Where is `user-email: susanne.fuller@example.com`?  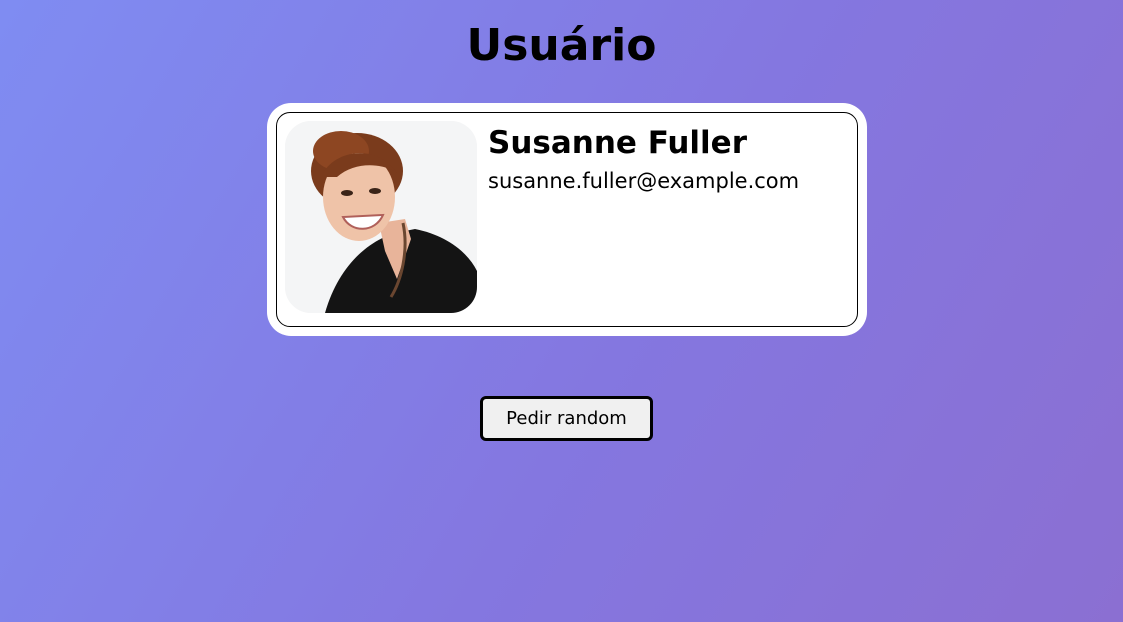
user-email: susanne.fuller@example.com is located at coordinates (644, 181).